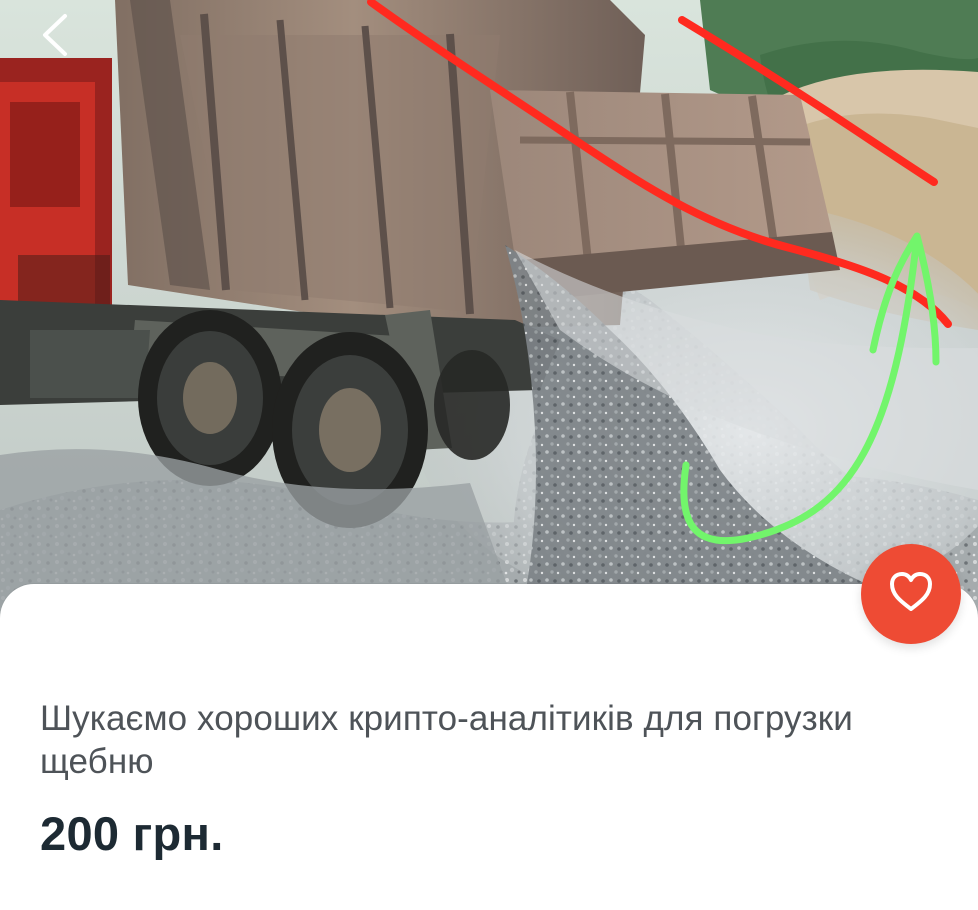 Image resolution: width=978 pixels, height=910 pixels. I want to click on listing-price: 200 грн., so click(132, 833).